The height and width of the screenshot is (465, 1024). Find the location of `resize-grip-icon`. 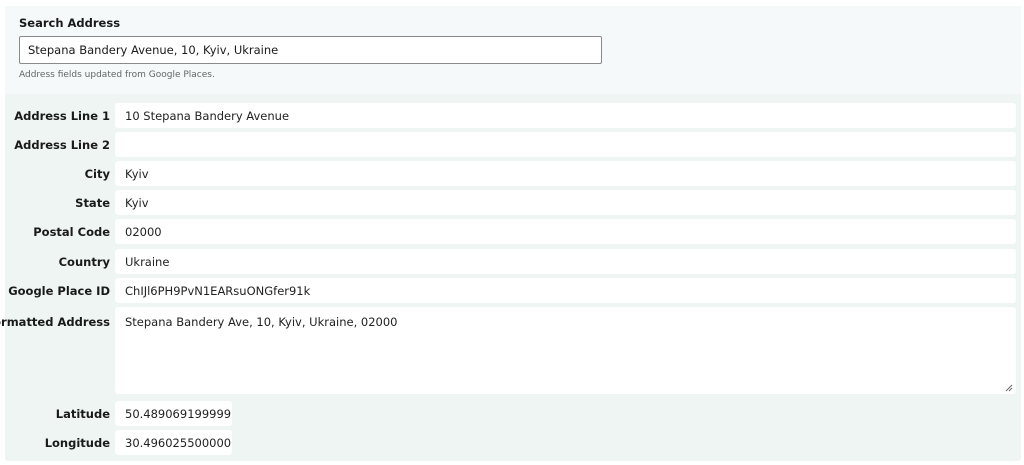

resize-grip-icon is located at coordinates (1009, 388).